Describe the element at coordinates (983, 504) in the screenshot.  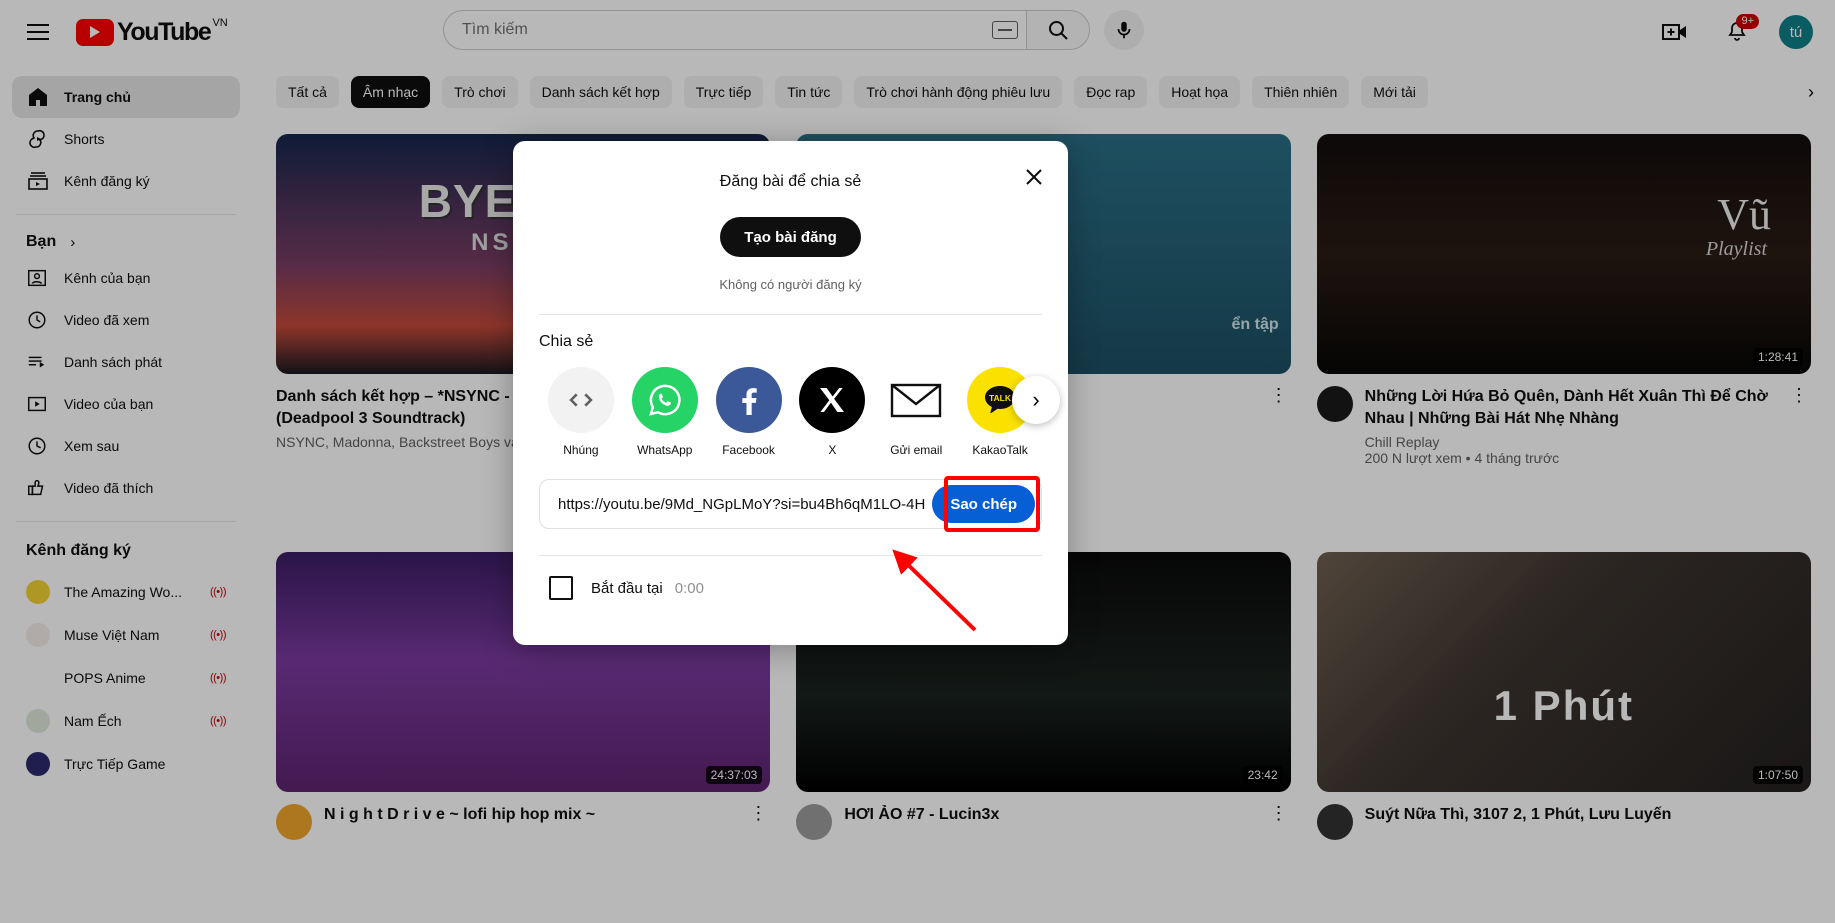
I see `copy-button: Sao chép` at that location.